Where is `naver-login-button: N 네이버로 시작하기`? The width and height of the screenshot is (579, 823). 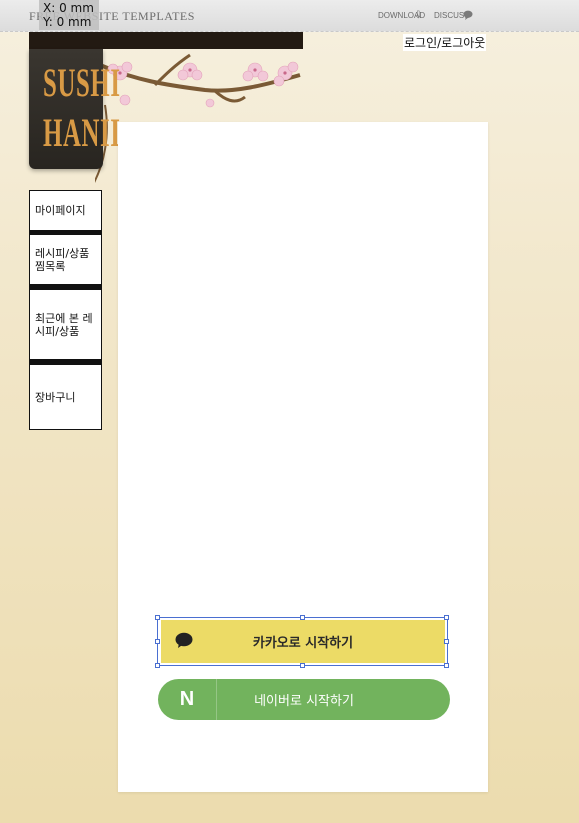
naver-login-button: N 네이버로 시작하기 is located at coordinates (304, 699).